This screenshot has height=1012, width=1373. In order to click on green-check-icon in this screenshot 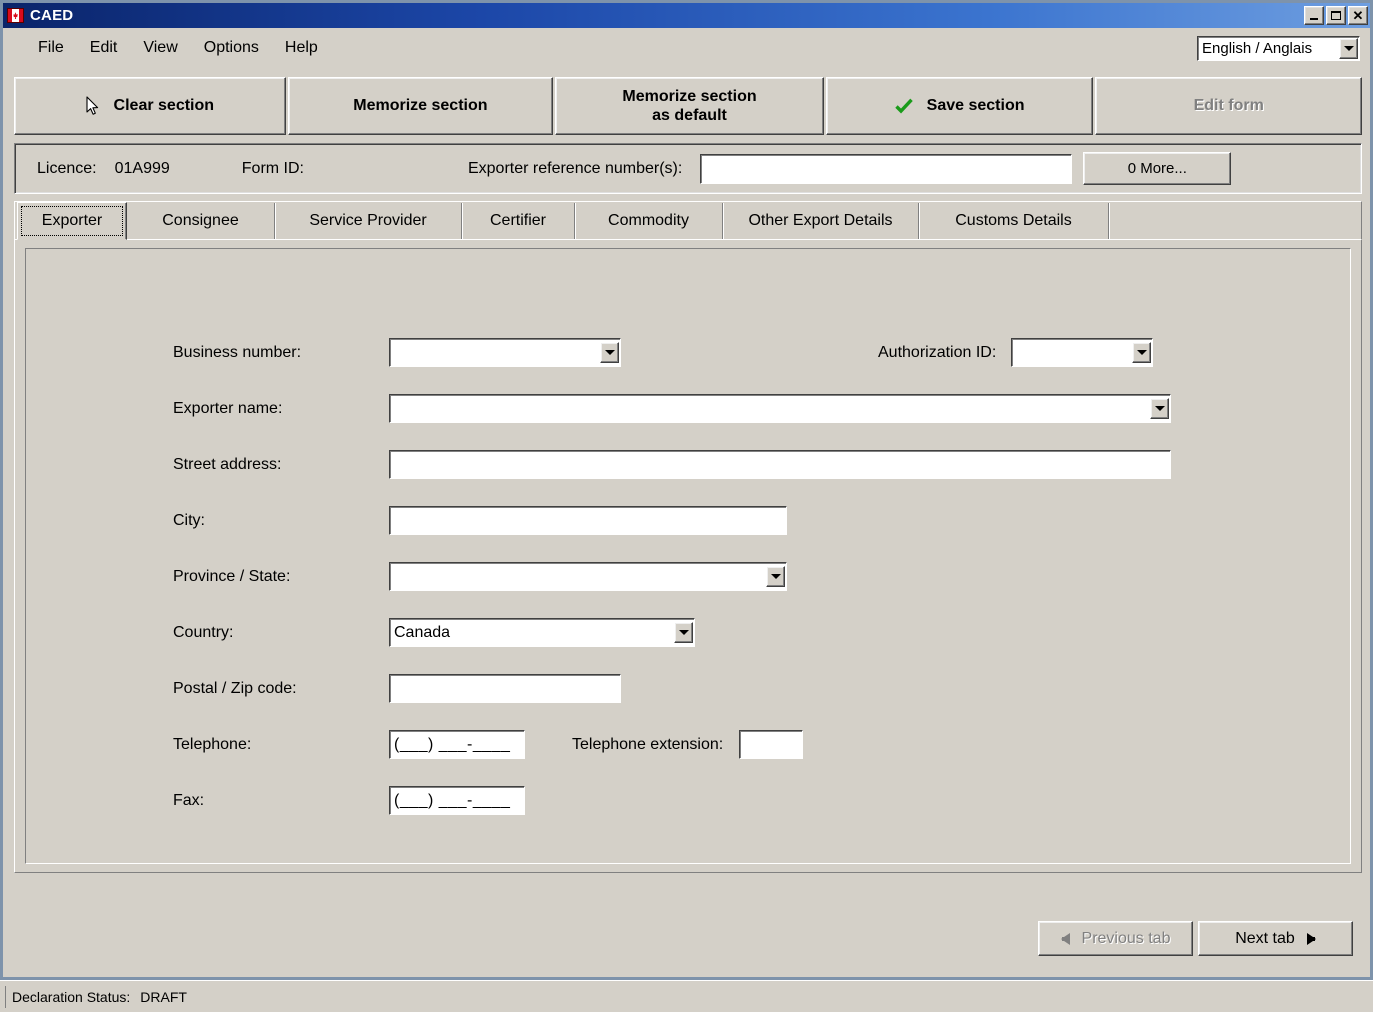, I will do `click(903, 106)`.